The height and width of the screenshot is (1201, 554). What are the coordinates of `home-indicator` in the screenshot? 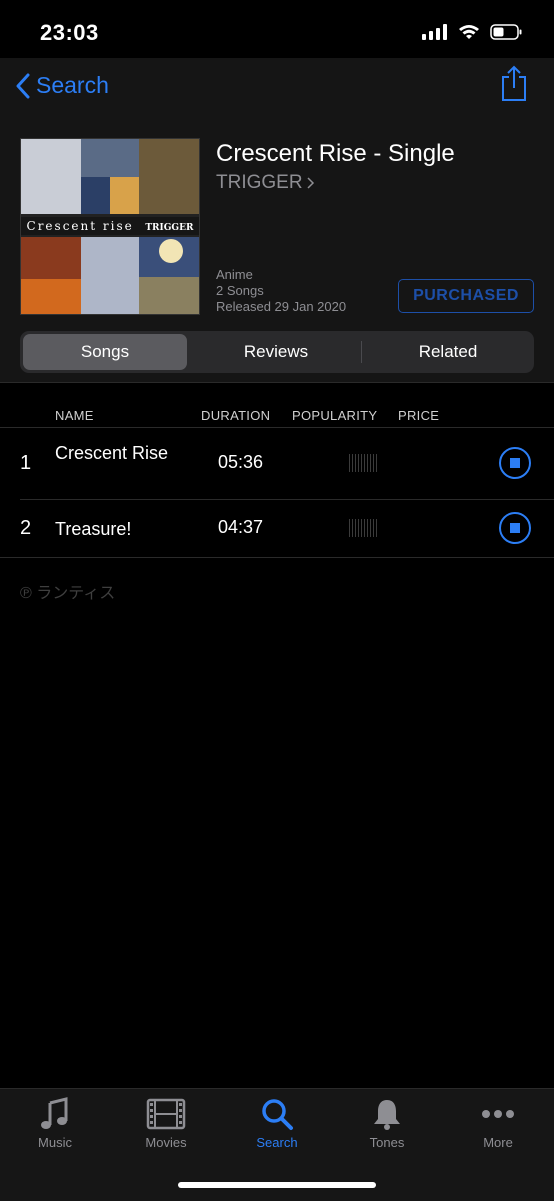 It's located at (277, 1185).